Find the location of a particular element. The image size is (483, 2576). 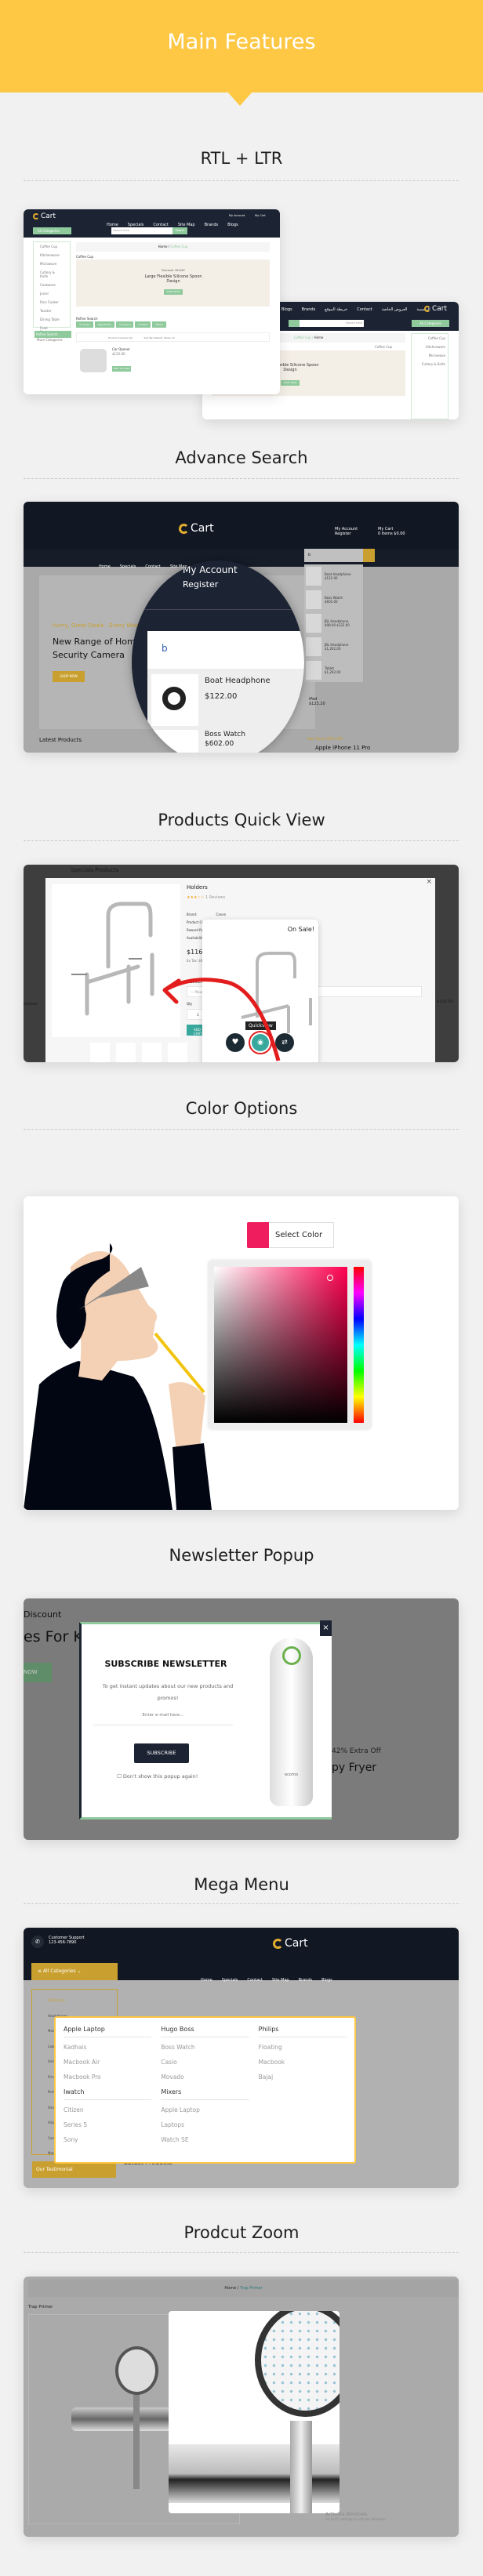

search-icon-button is located at coordinates (369, 555).